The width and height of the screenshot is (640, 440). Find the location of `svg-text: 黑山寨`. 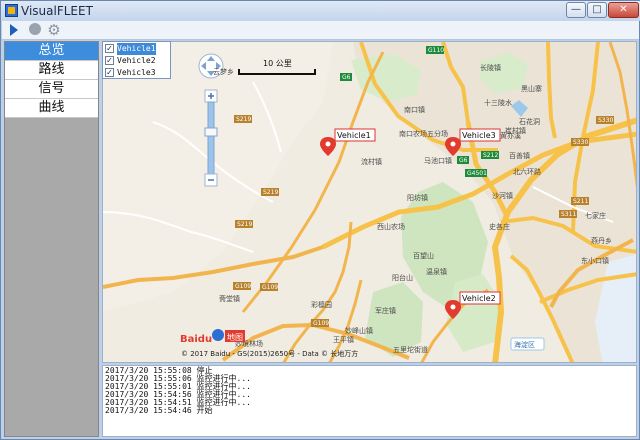

svg-text: 黑山寨 is located at coordinates (531, 88).